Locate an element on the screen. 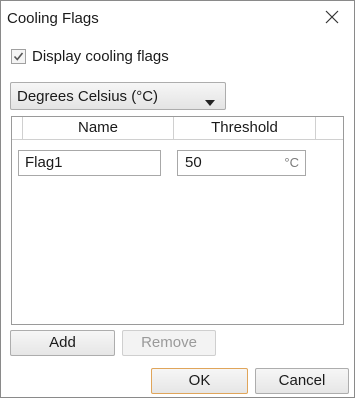 This screenshot has height=398, width=355. cancel-button: Cancel is located at coordinates (302, 381).